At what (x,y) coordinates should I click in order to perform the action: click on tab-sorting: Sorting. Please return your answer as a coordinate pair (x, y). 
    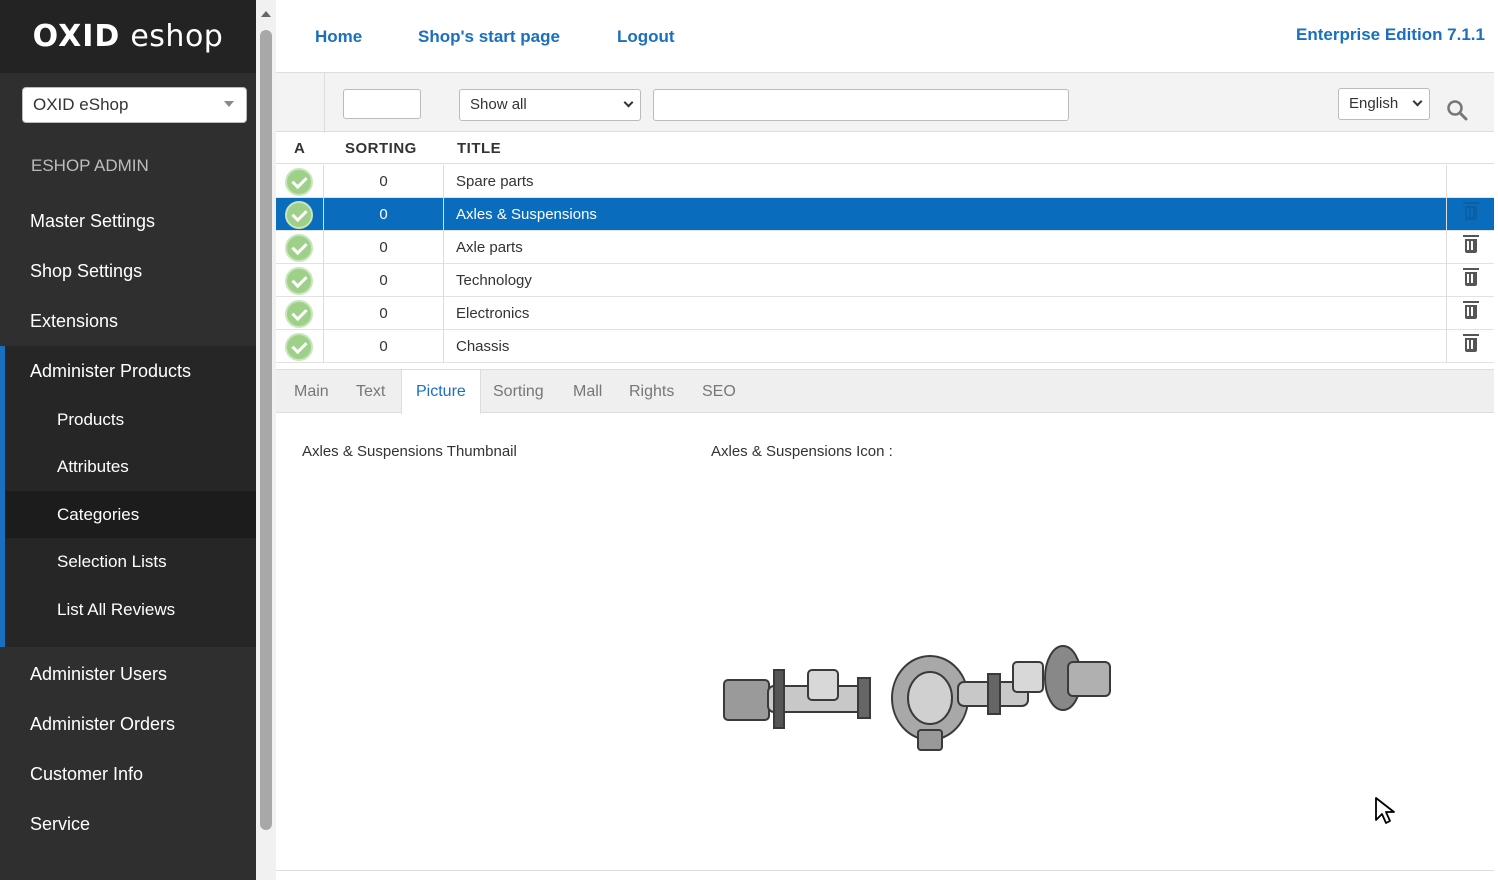
    Looking at the image, I should click on (518, 391).